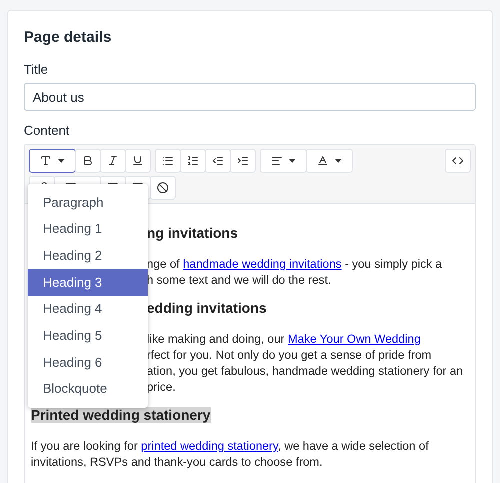 The height and width of the screenshot is (483, 500). What do you see at coordinates (354, 339) in the screenshot?
I see `text-link: Make Your Own Wedding` at bounding box center [354, 339].